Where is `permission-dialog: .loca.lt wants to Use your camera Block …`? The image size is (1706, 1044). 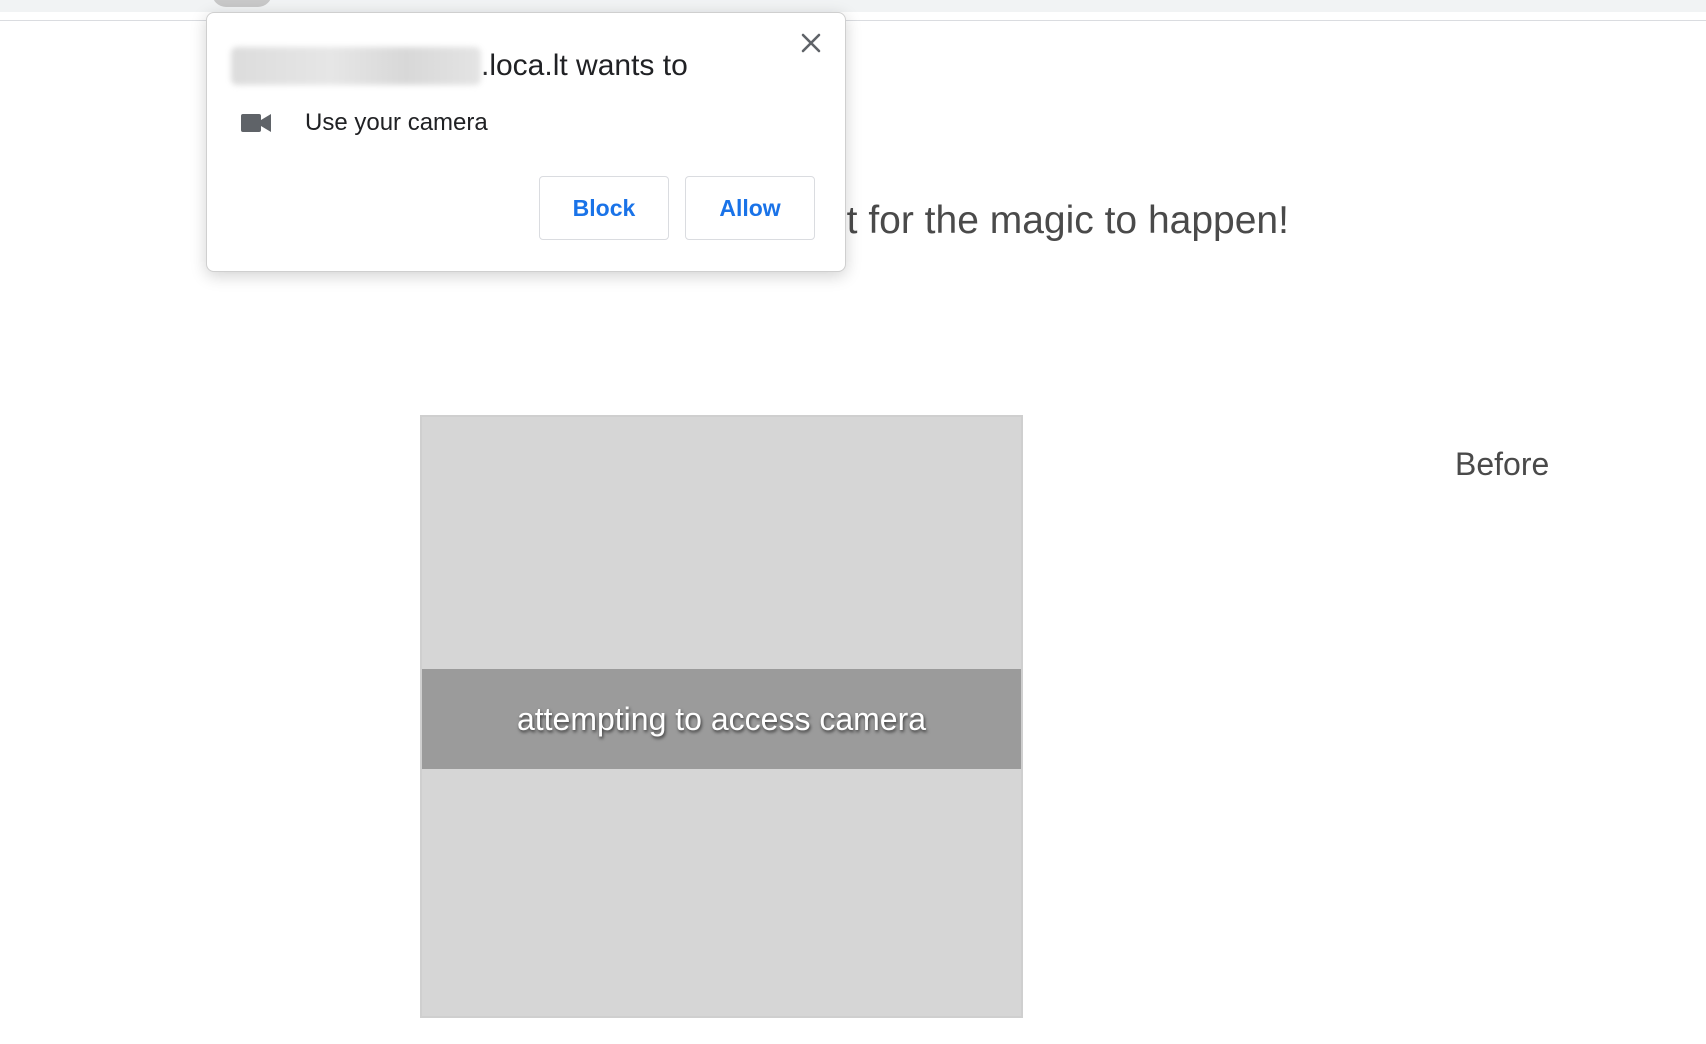
permission-dialog: .loca.lt wants to Use your camera Block … is located at coordinates (526, 142).